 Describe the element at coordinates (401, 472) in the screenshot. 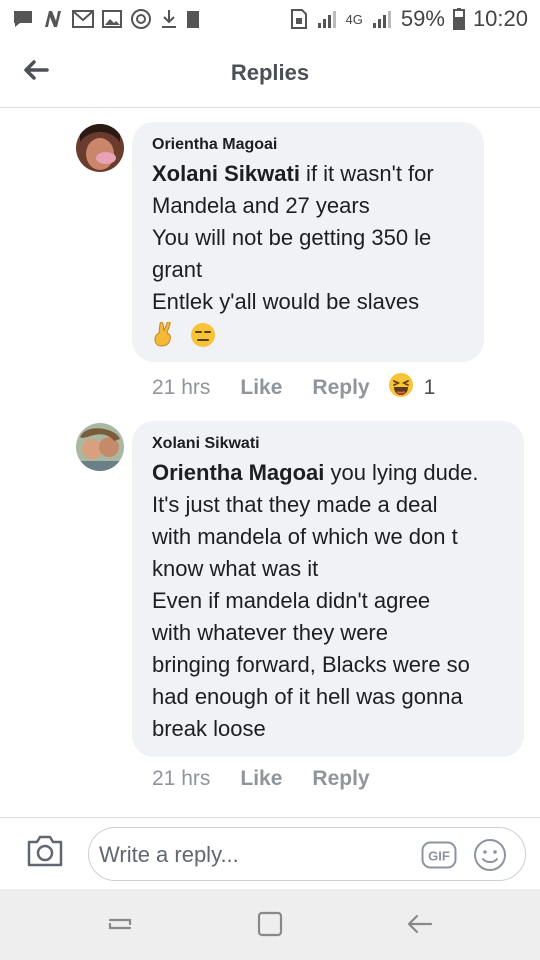

I see `comment-text-segment: you lying dude.` at that location.